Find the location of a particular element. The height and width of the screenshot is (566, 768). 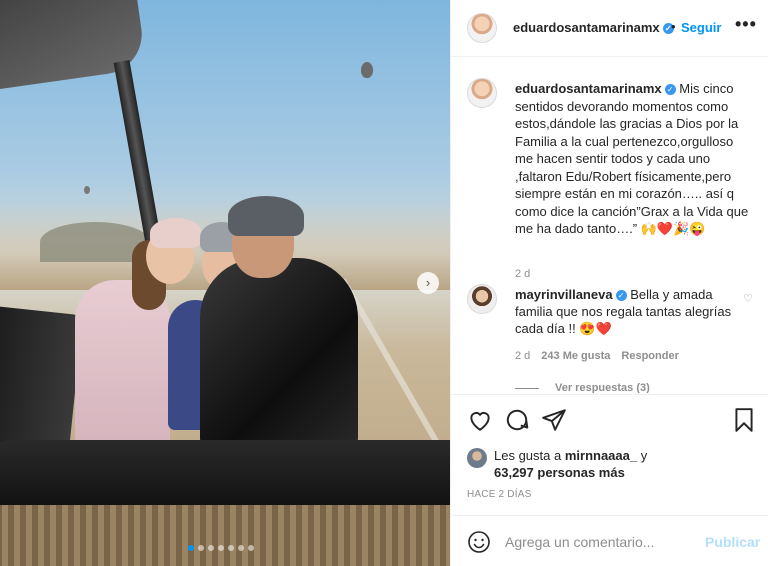

author-username-text: eduardosantamarinamx is located at coordinates (586, 27).